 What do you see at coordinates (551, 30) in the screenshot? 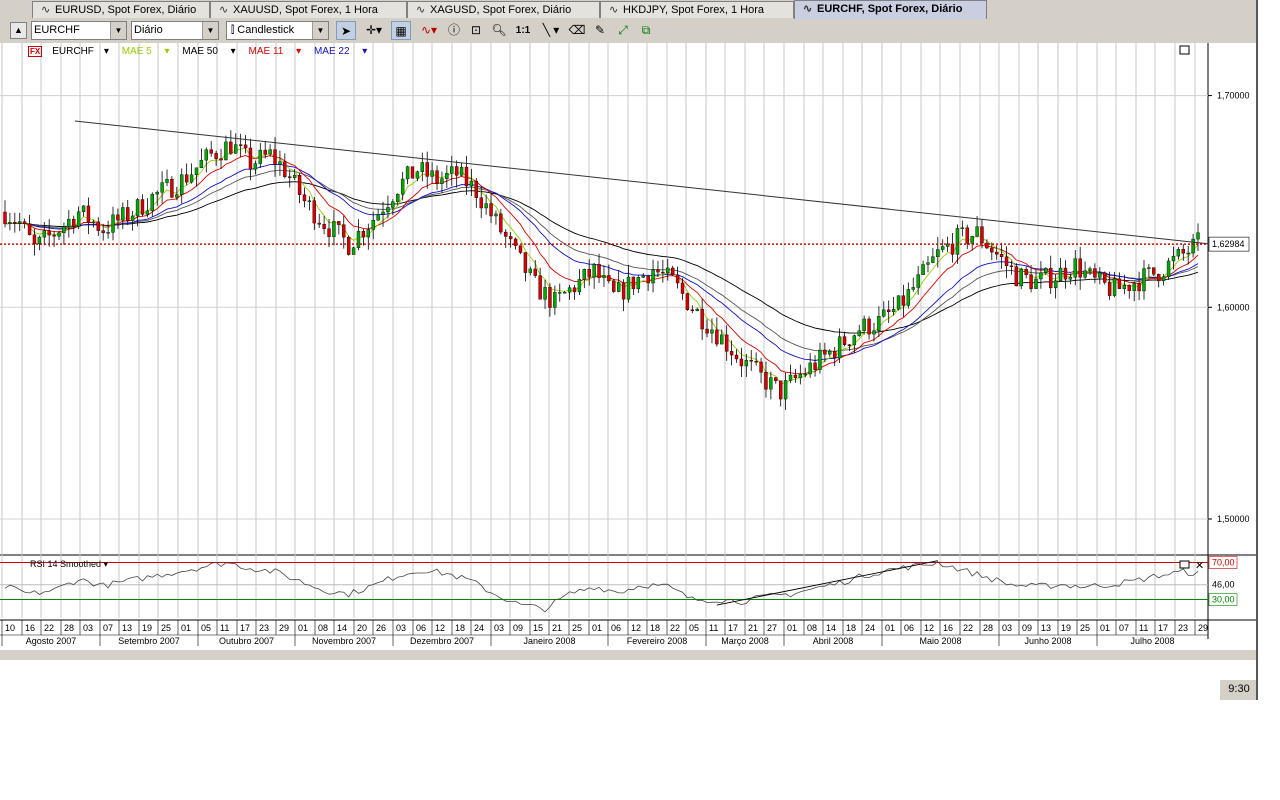
I see `trend-line-button: ╲ ▾` at bounding box center [551, 30].